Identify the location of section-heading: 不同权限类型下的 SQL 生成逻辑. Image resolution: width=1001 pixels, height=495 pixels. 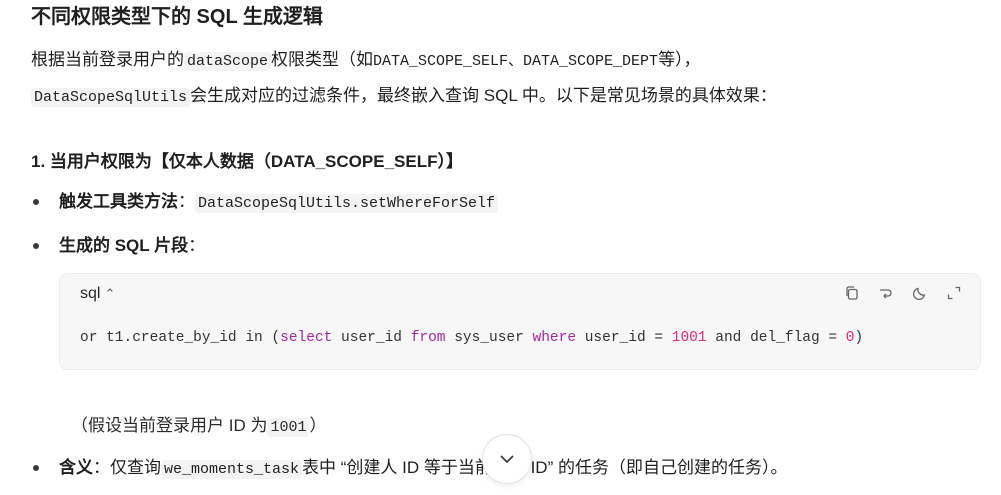
(177, 17).